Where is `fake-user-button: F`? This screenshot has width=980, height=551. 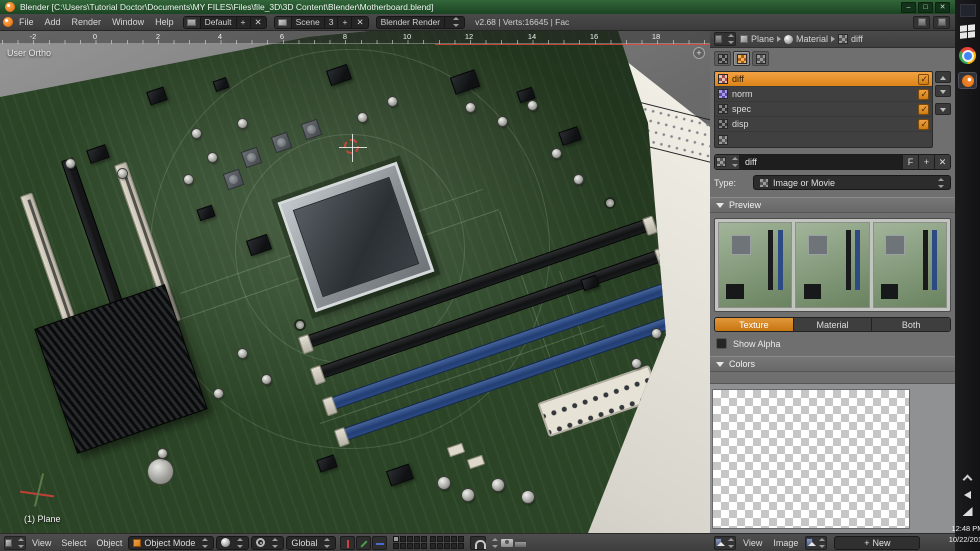
fake-user-button: F is located at coordinates (910, 162).